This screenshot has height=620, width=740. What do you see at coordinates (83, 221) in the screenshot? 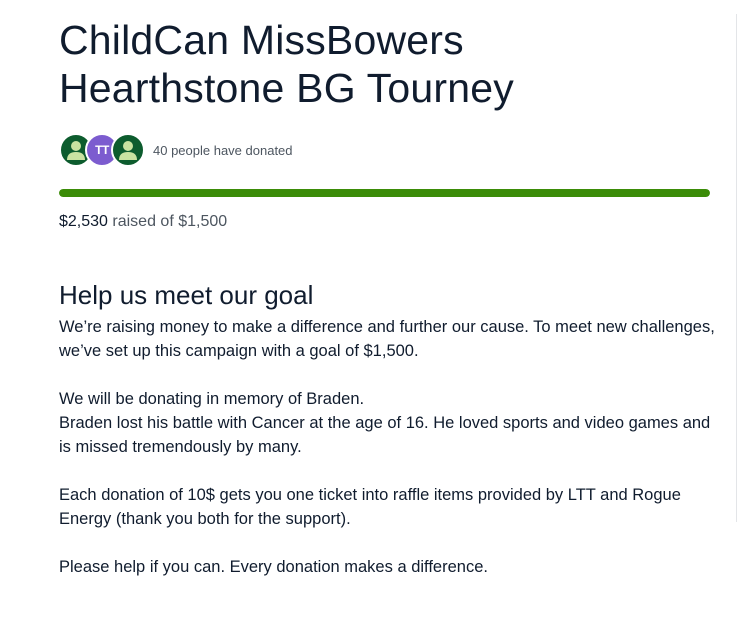
I see `raised-amount: $2,530` at bounding box center [83, 221].